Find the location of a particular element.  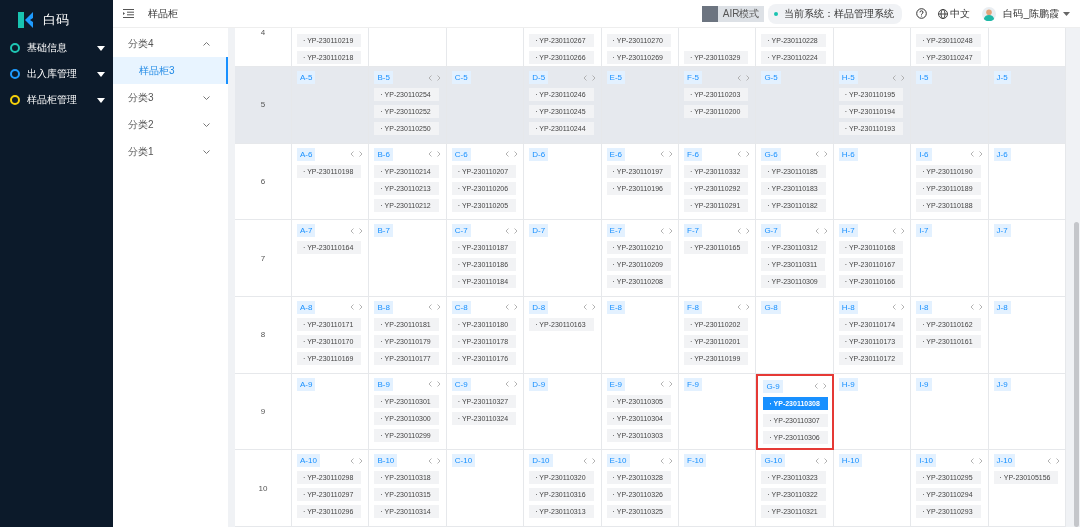

row-header: 5 is located at coordinates (263, 105).